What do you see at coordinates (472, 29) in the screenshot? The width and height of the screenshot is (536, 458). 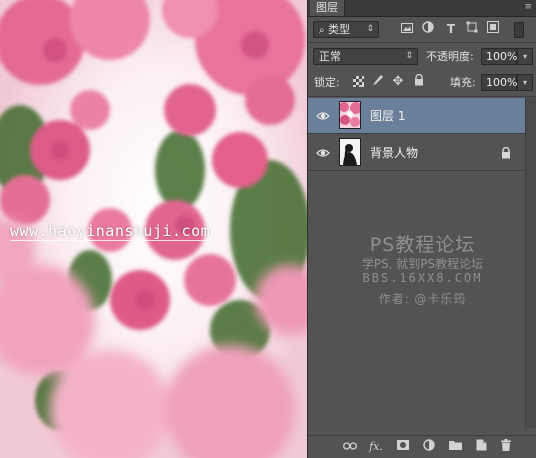 I see `shape-filter-icon` at bounding box center [472, 29].